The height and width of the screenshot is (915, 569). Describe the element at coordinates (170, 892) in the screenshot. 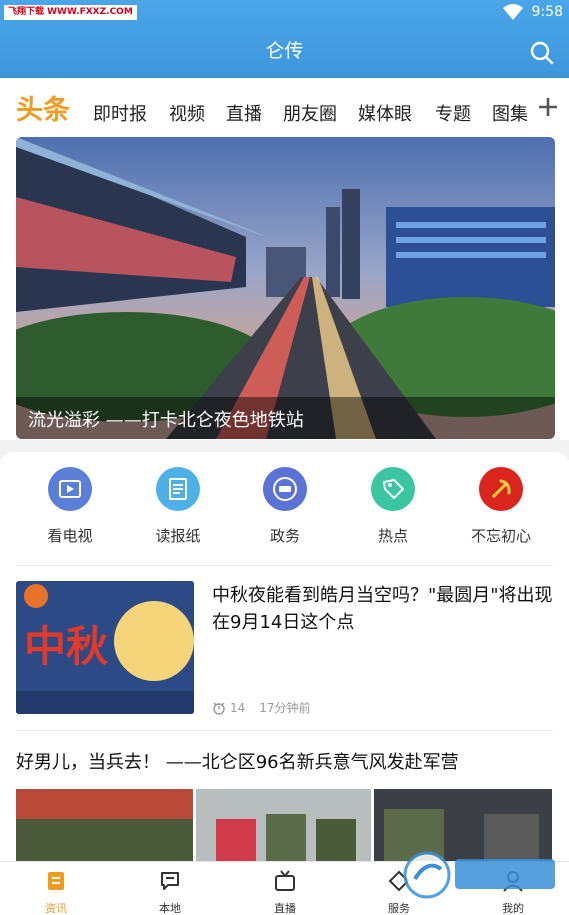

I see `nav-local: 本地` at that location.